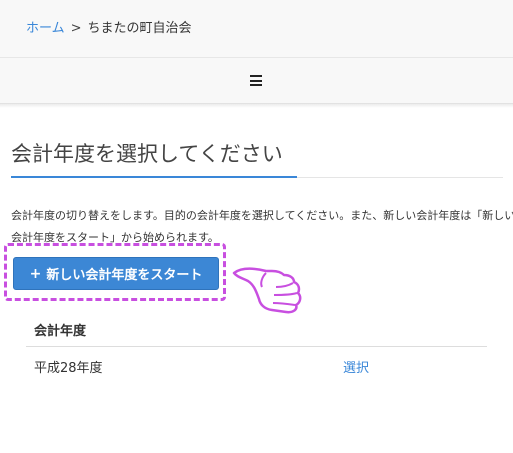 The height and width of the screenshot is (453, 513). I want to click on breadcrumb: ホーム > ちまたの町自治会, so click(109, 29).